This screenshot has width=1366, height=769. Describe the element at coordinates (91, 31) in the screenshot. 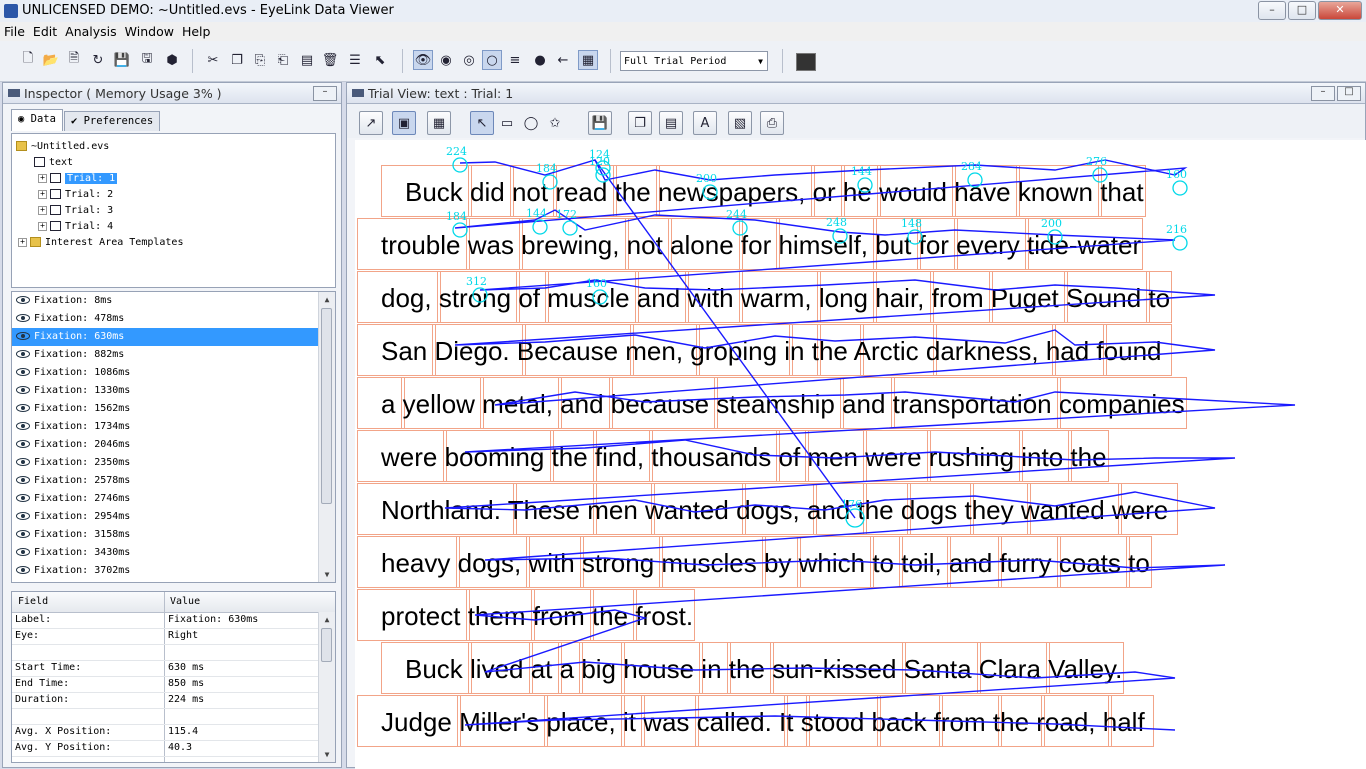

I see `menu-analysis: Analysis` at that location.